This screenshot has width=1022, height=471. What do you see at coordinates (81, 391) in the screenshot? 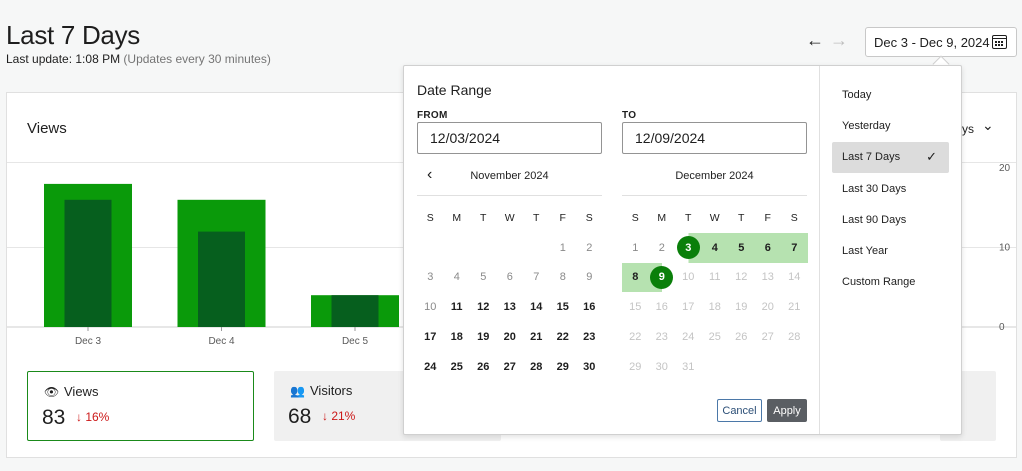
I see `stat-label: Views` at bounding box center [81, 391].